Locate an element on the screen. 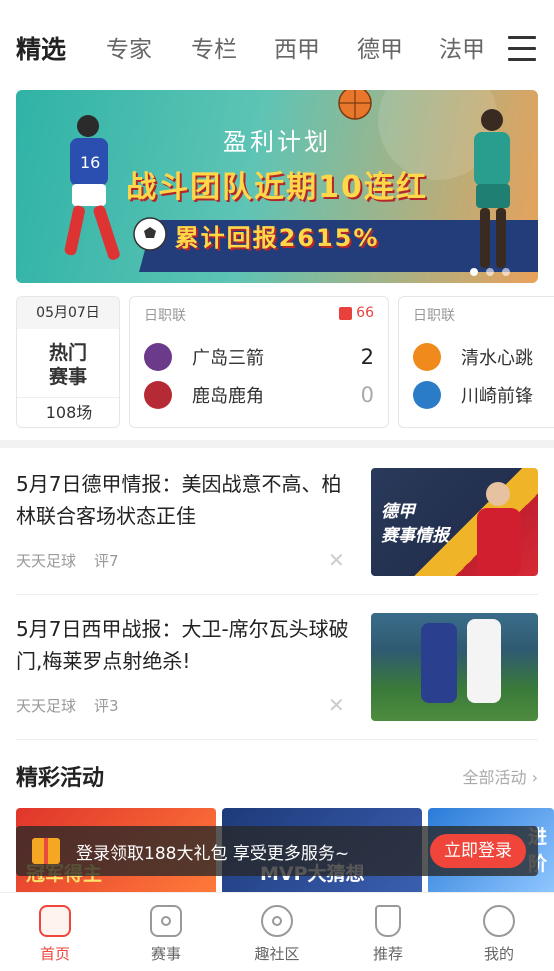 This screenshot has width=554, height=971. gift-icon is located at coordinates (46, 851).